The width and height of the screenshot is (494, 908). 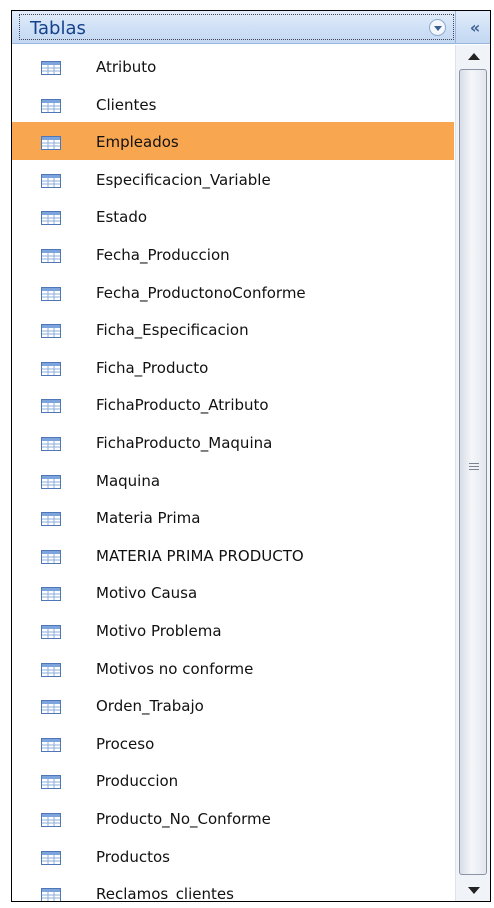 What do you see at coordinates (233, 480) in the screenshot?
I see `list-item: Maquina` at bounding box center [233, 480].